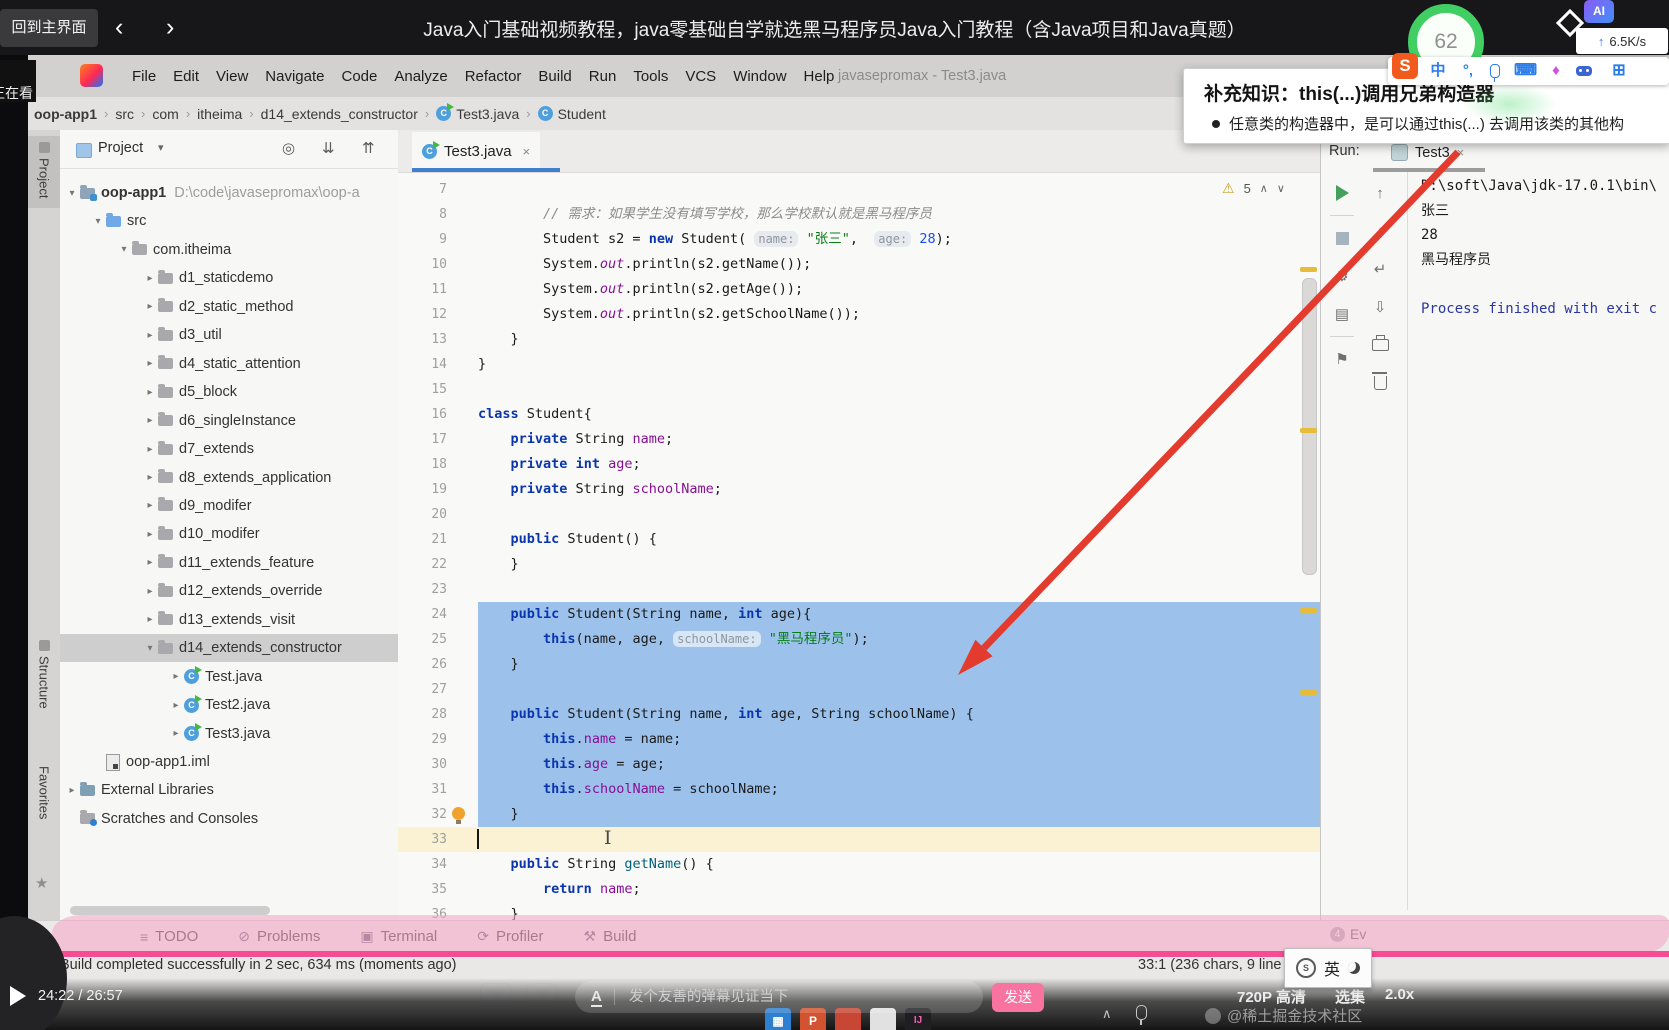 Image resolution: width=1669 pixels, height=1030 pixels. I want to click on tree-item-com.itheima: ▾ com.itheima, so click(229, 250).